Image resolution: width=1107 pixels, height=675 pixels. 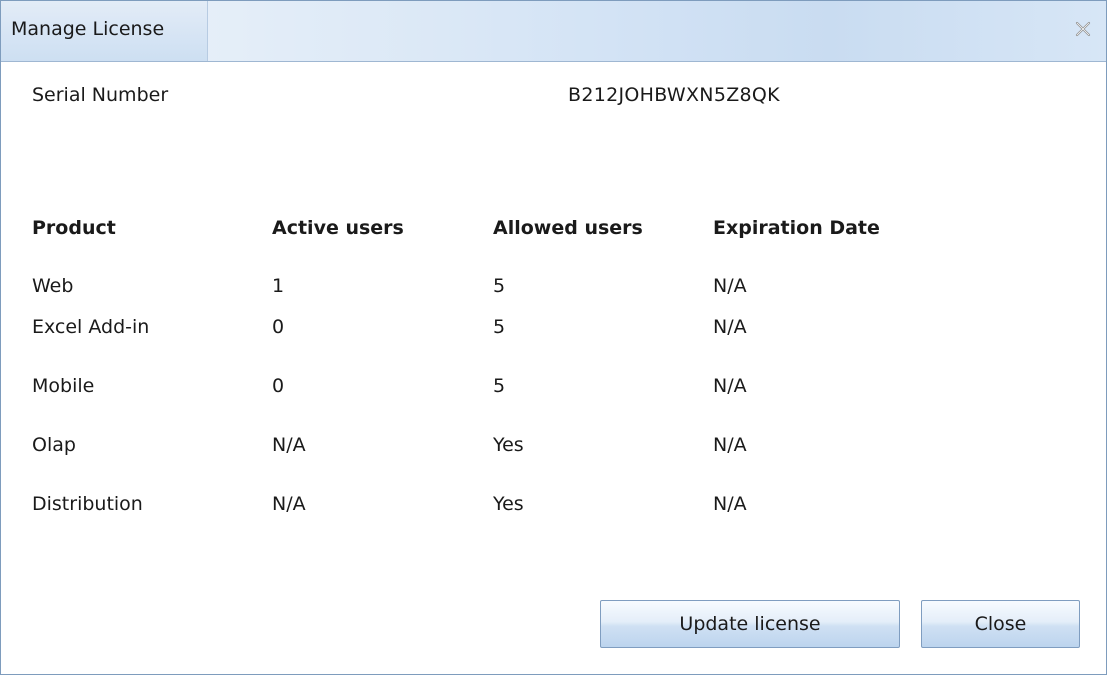 I want to click on column-header-expiration-date: Expiration Date, so click(x=796, y=228).